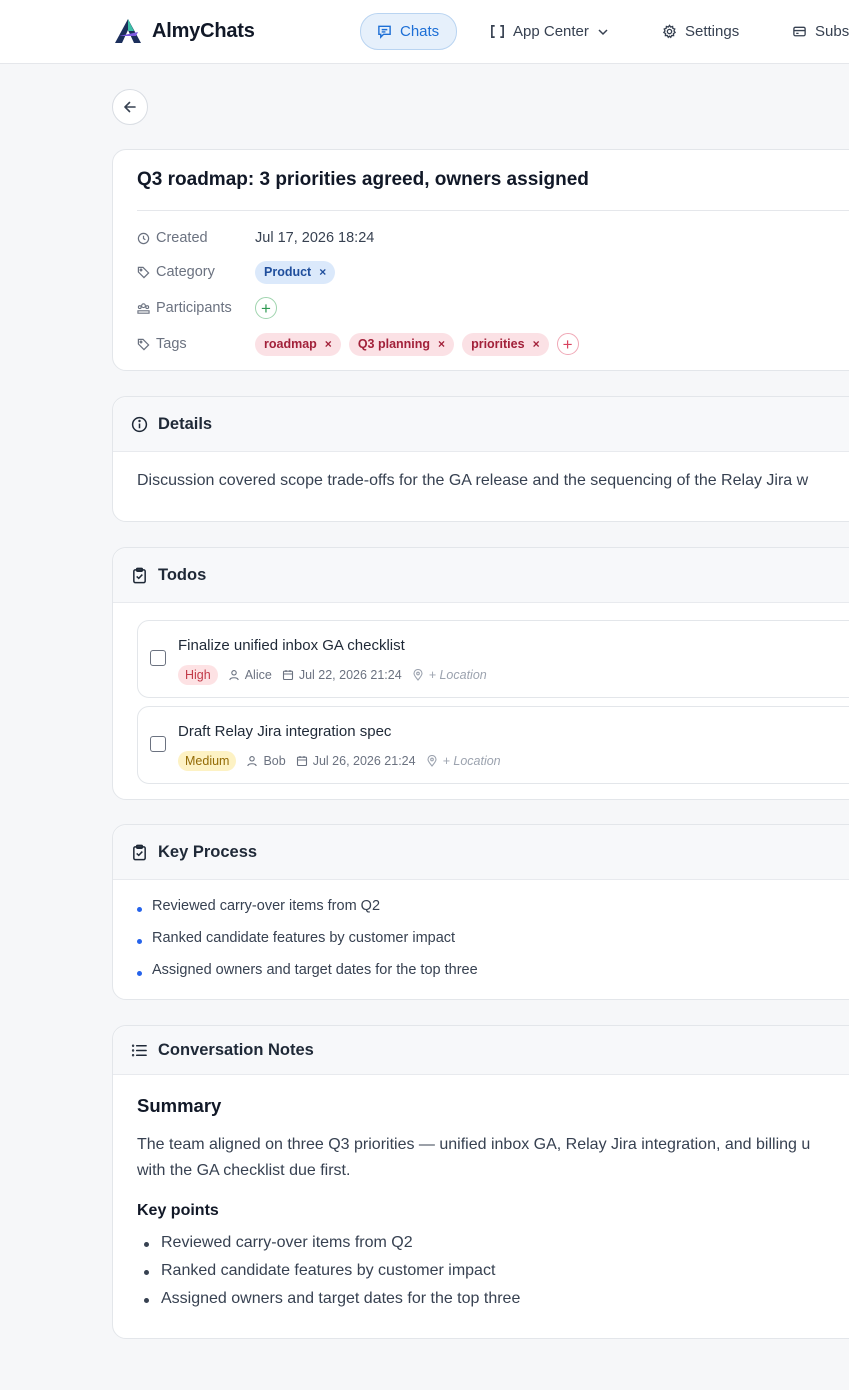 This screenshot has height=1390, width=849. I want to click on tag-chip: roadmap ×, so click(298, 344).